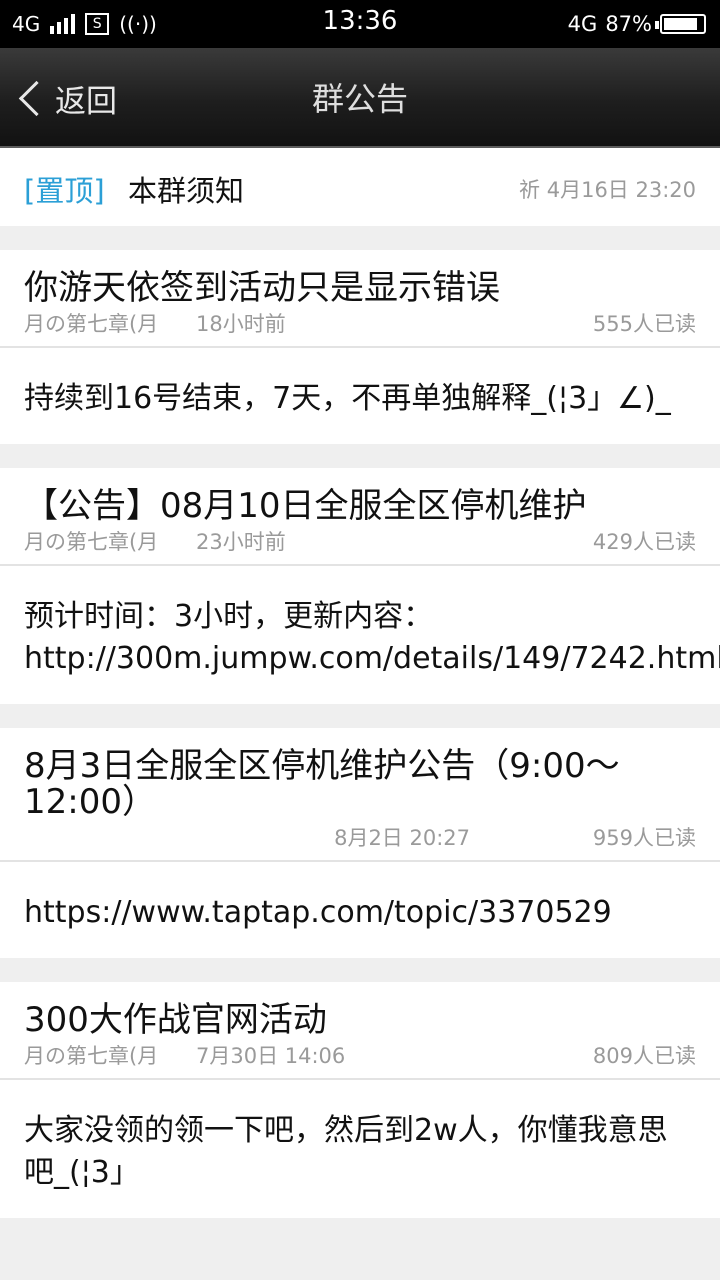 The height and width of the screenshot is (1280, 720). Describe the element at coordinates (262, 288) in the screenshot. I see `announcement-title: 你游天依签到活动只是显示错误` at that location.